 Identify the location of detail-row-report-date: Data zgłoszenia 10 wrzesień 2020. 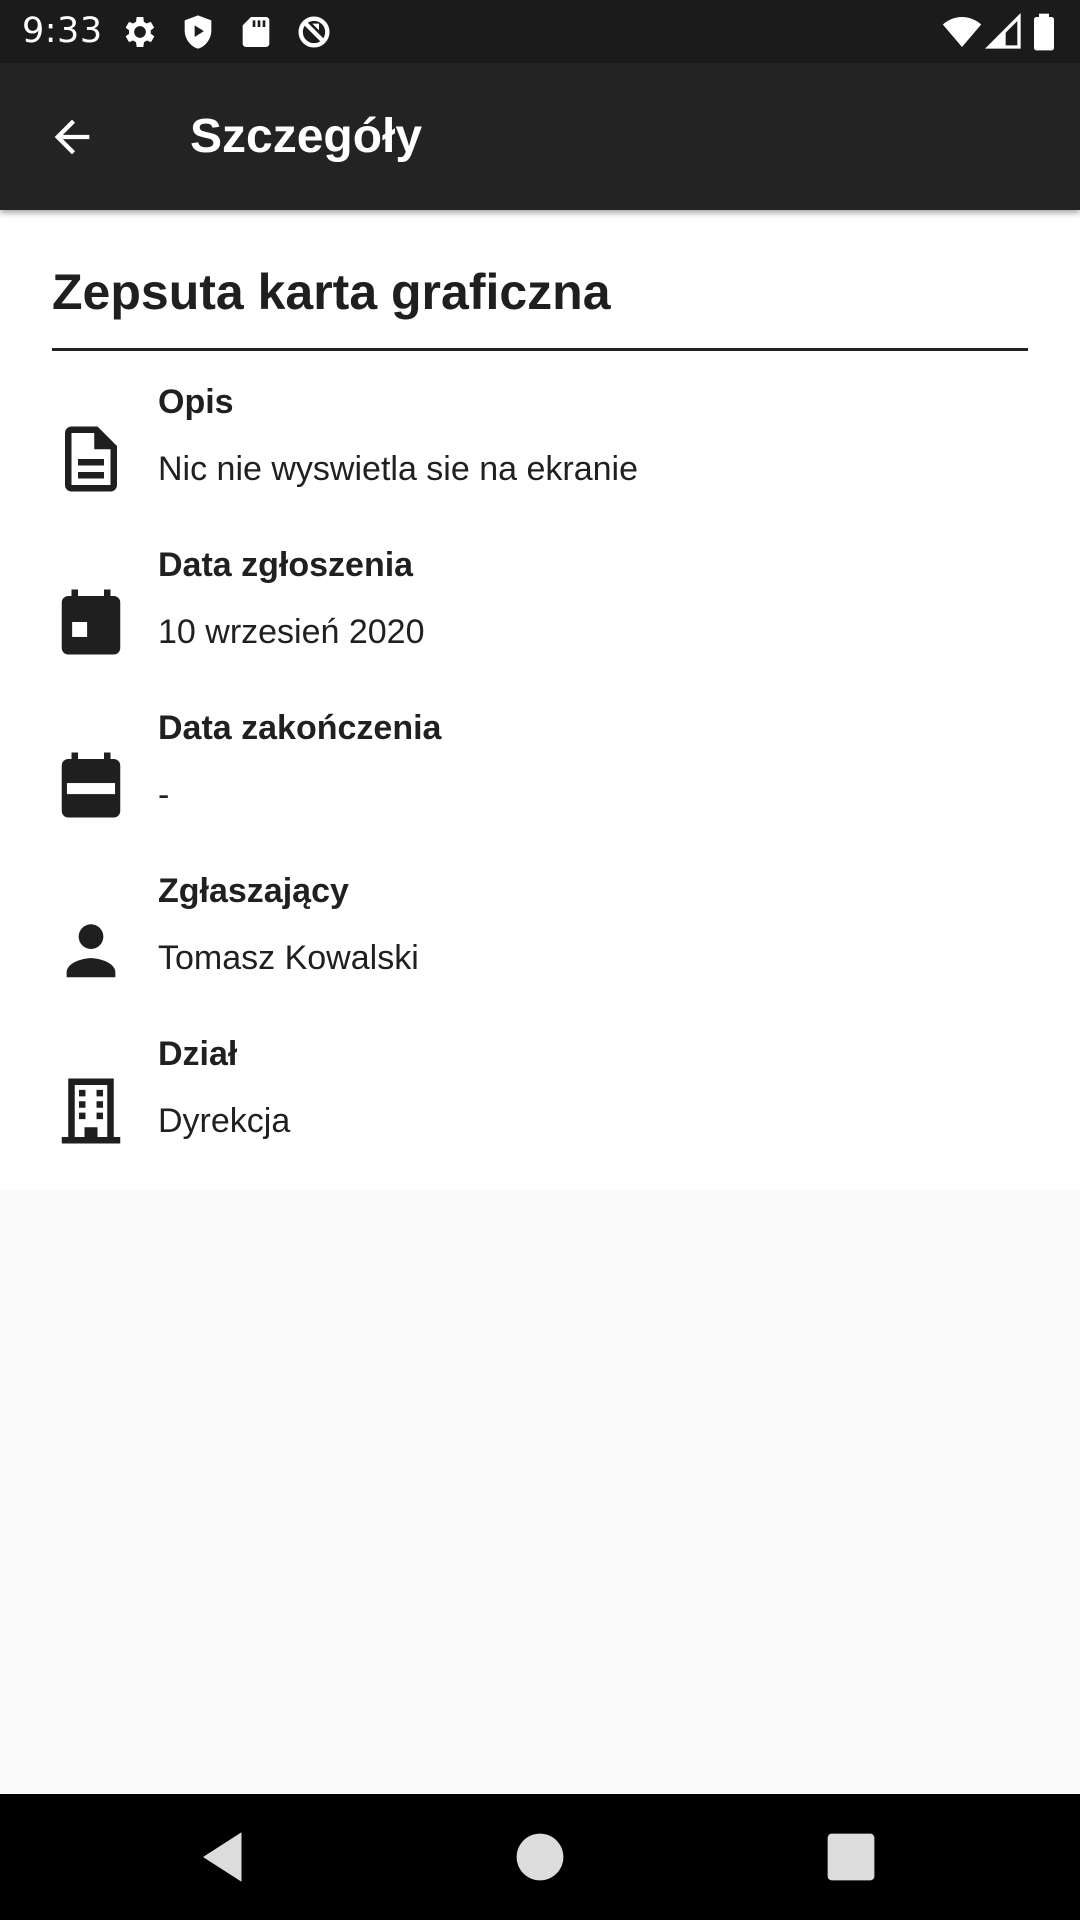
(540, 618).